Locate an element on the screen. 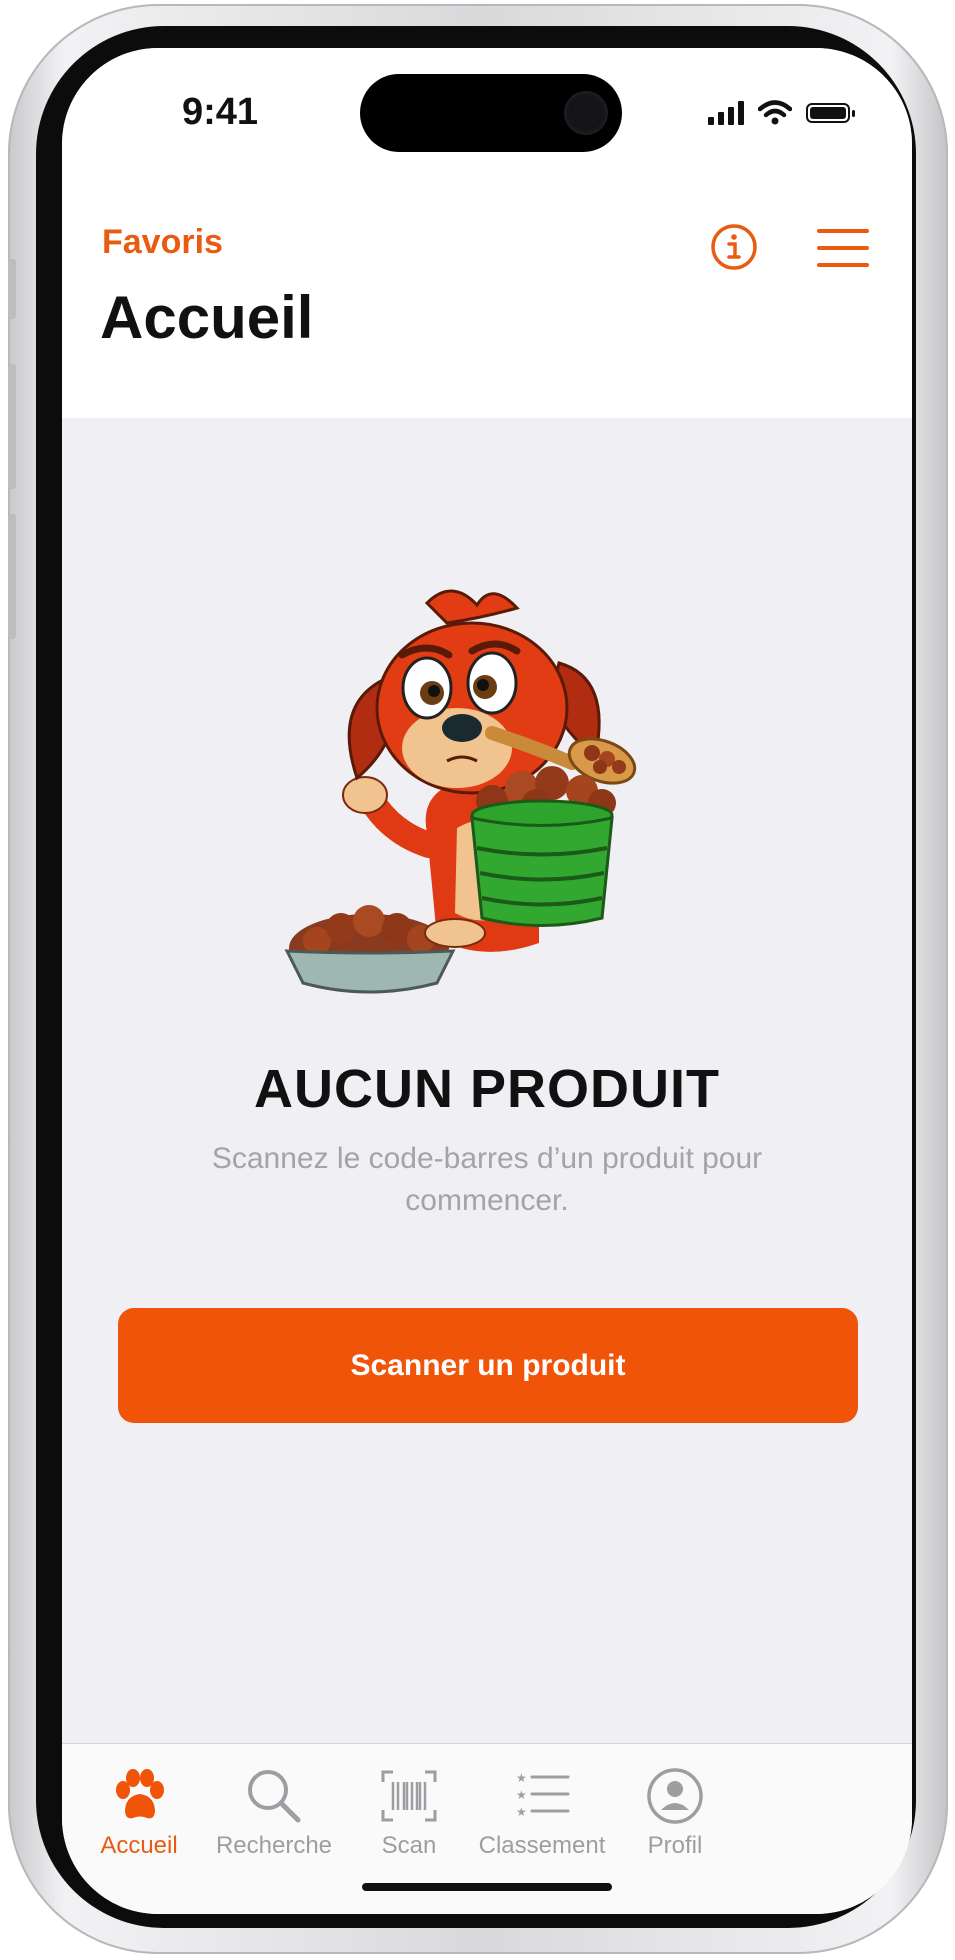  dog-mascot-illustration is located at coordinates (460, 791).